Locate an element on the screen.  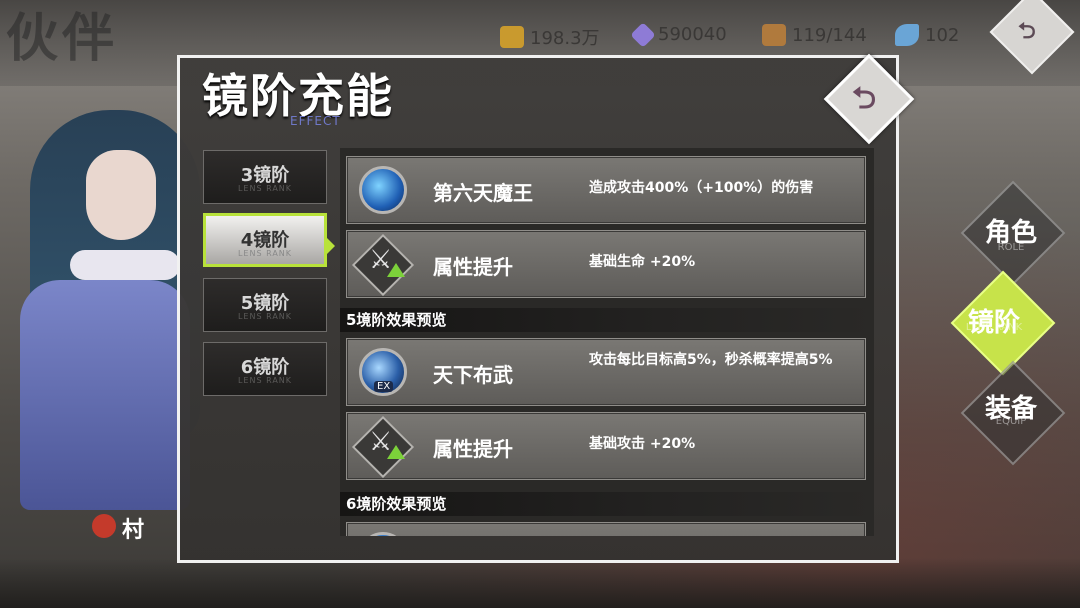
crystal-icon is located at coordinates (643, 34).